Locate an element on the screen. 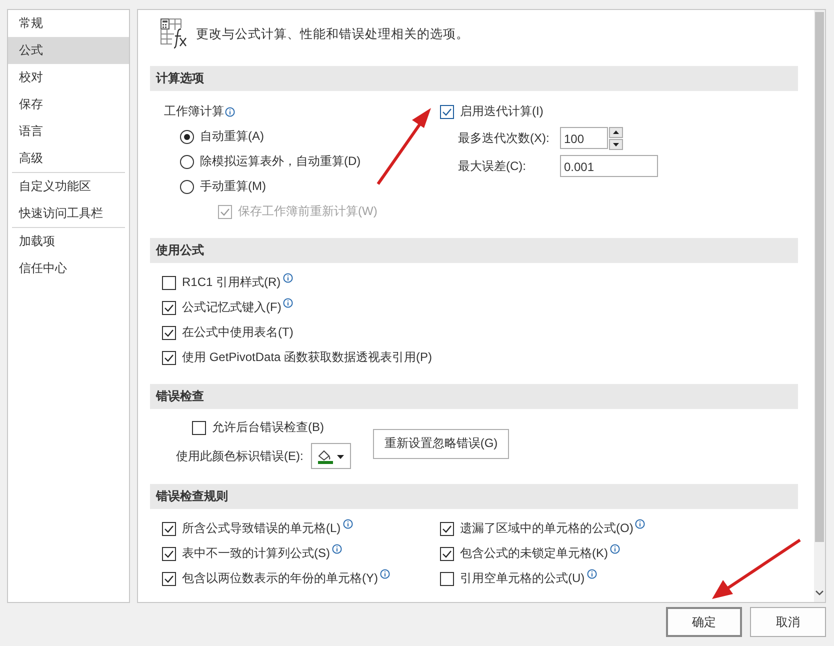 The width and height of the screenshot is (834, 646). spin-field: 100 is located at coordinates (584, 138).